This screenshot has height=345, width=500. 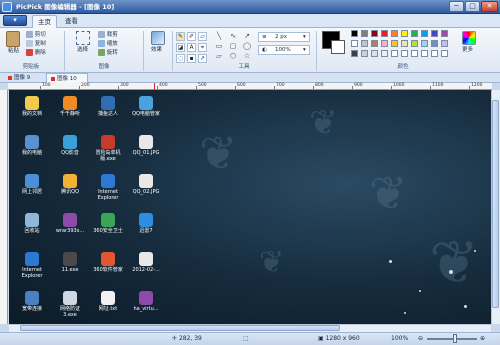 I want to click on close-button: ✕, so click(x=489, y=6).